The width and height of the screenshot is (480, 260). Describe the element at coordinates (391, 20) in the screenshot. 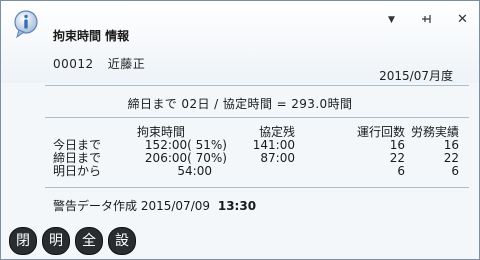

I see `menu-dropdown-icon: ▼` at that location.